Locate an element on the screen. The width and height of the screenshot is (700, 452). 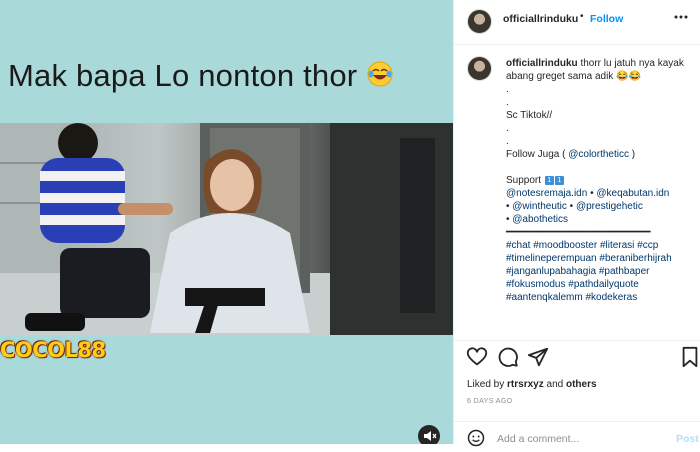
heart-icon is located at coordinates (477, 357).